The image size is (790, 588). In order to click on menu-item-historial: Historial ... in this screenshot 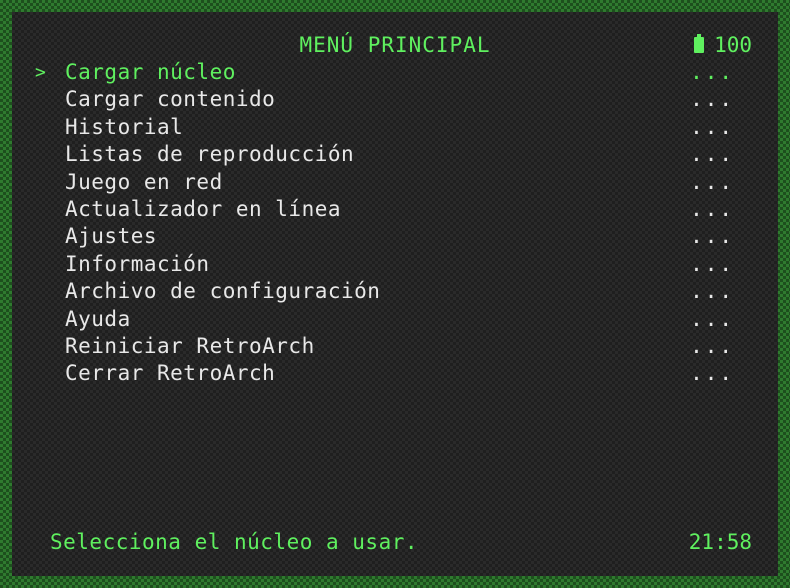, I will do `click(395, 127)`.